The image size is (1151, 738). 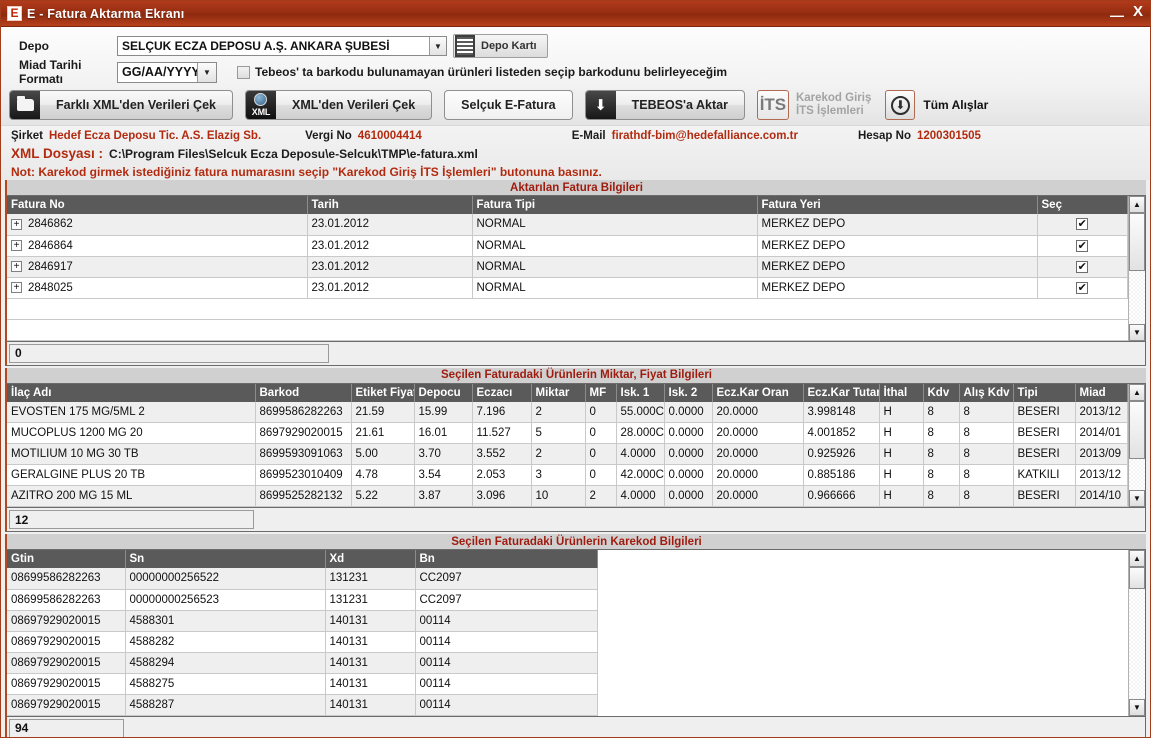 What do you see at coordinates (157, 246) in the screenshot?
I see `cell-fatura-no: +2846864` at bounding box center [157, 246].